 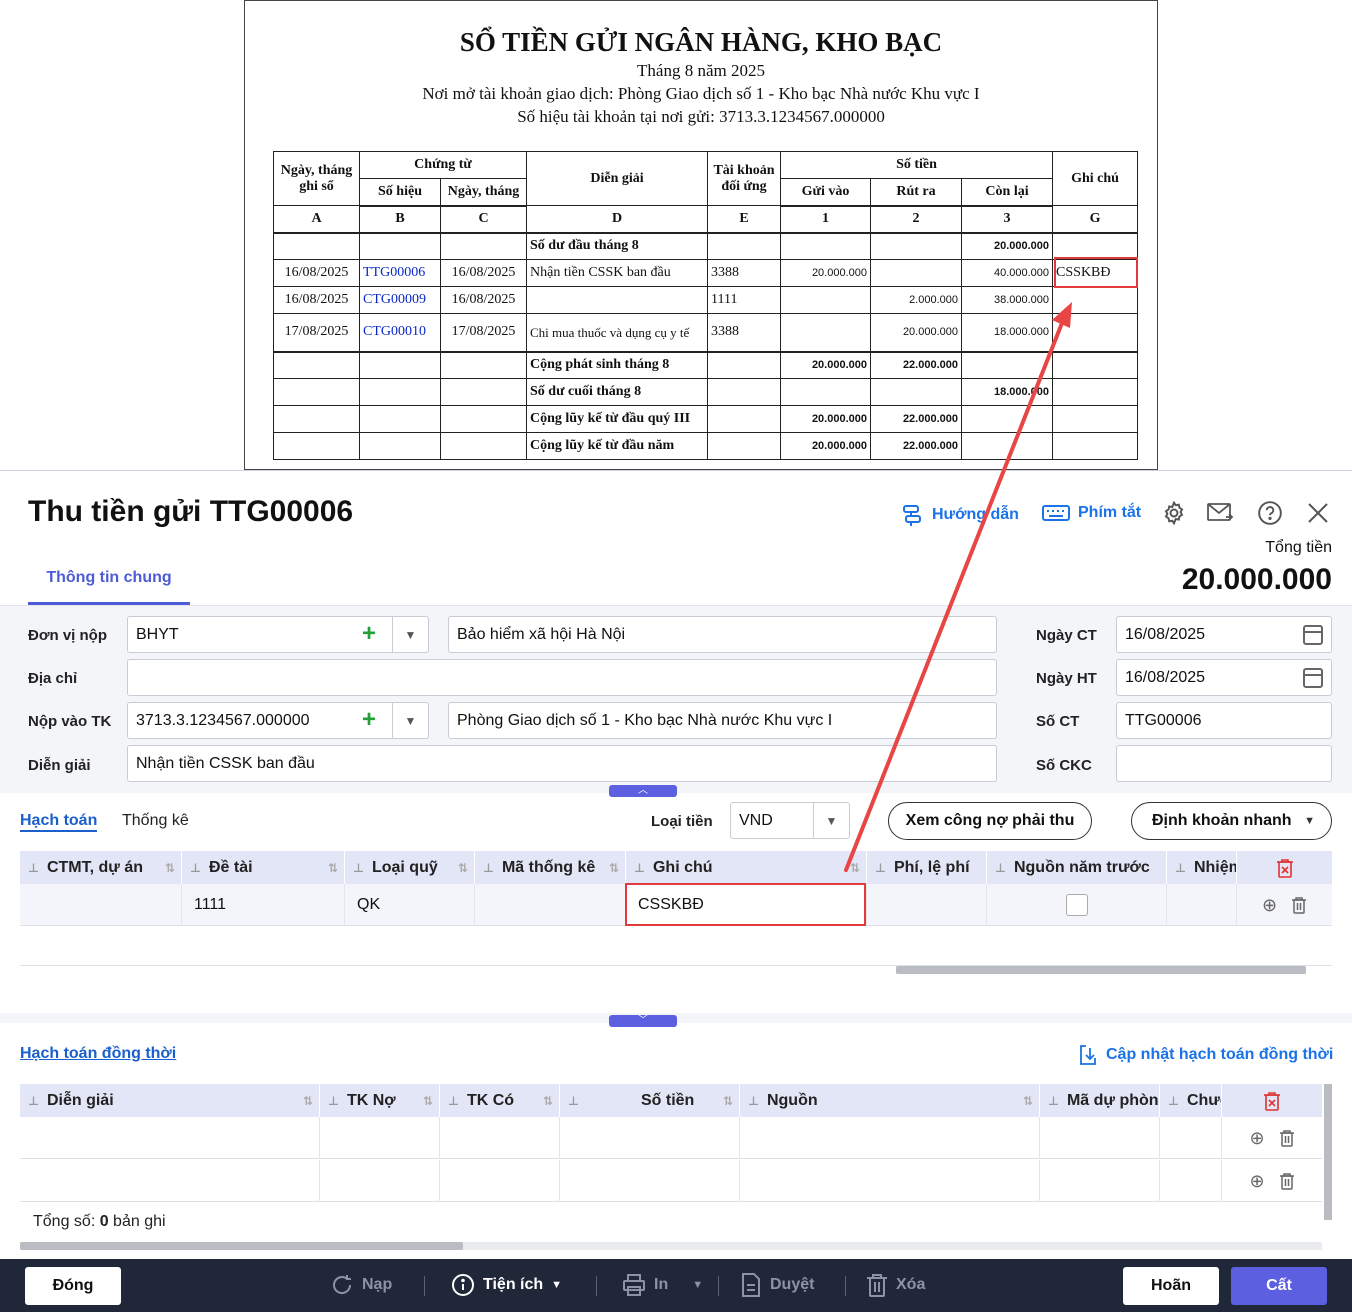 What do you see at coordinates (59, 822) in the screenshot?
I see `tab-accounting: Hạch toán` at bounding box center [59, 822].